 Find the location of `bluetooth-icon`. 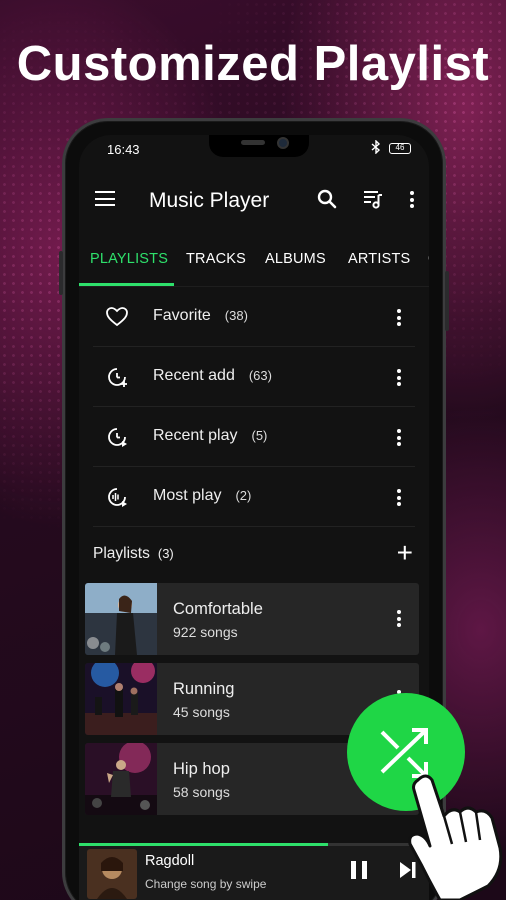

bluetooth-icon is located at coordinates (376, 148).